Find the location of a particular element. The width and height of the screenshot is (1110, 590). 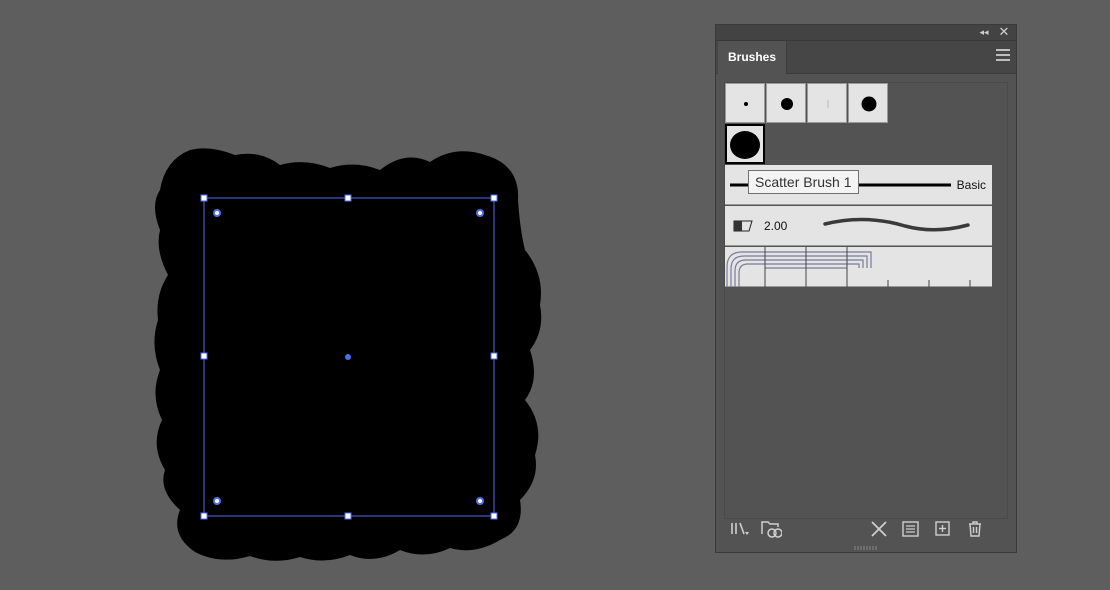

corner-widget-bottom-right is located at coordinates (480, 501).